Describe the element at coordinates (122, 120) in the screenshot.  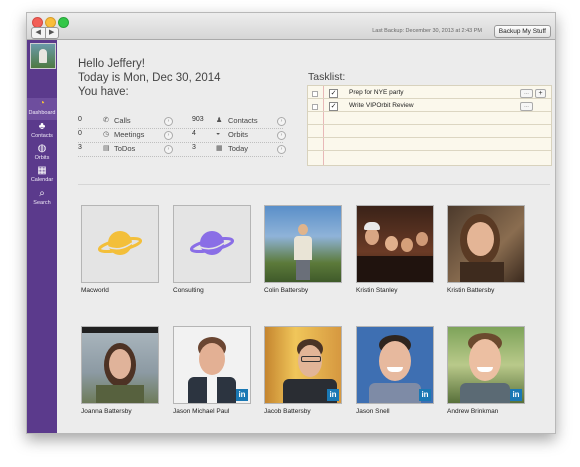
I see `calls-link: Calls` at that location.